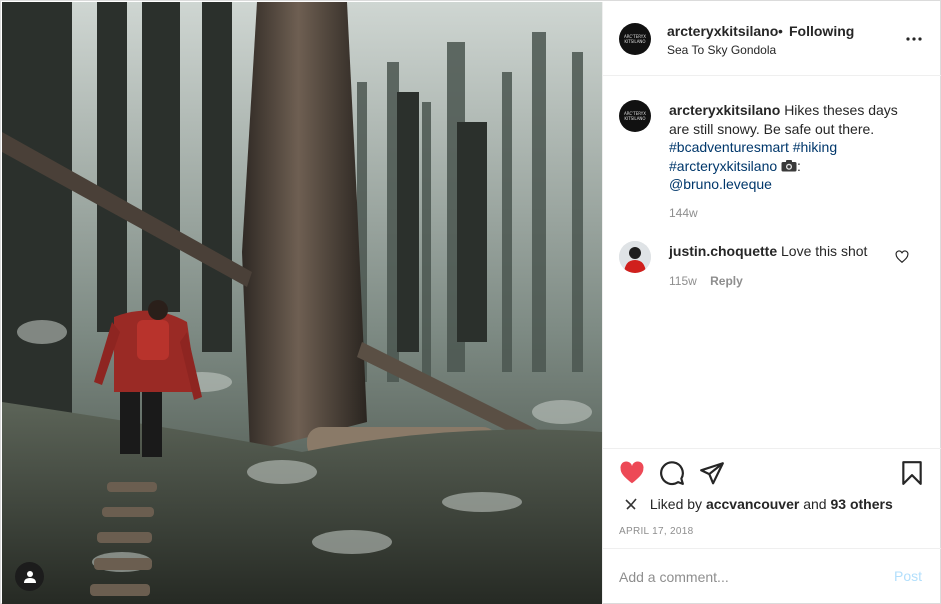  Describe the element at coordinates (749, 577) in the screenshot. I see `comment-input` at that location.